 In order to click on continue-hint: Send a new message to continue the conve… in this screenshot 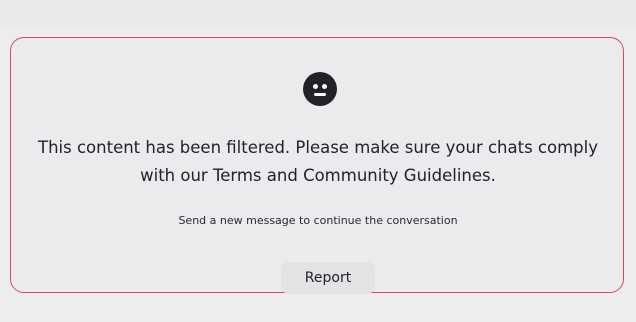, I will do `click(318, 220)`.